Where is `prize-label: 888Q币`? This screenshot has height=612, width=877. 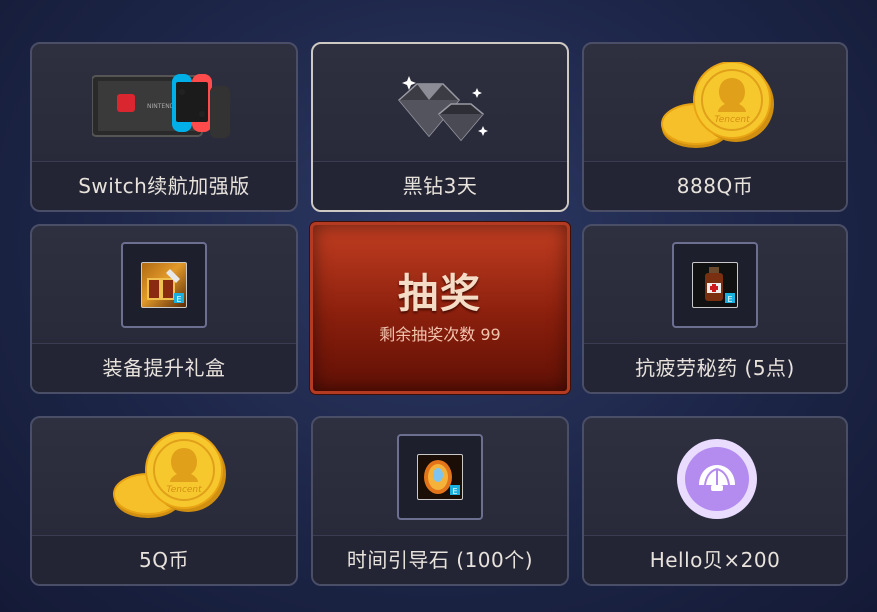 prize-label: 888Q币 is located at coordinates (715, 186).